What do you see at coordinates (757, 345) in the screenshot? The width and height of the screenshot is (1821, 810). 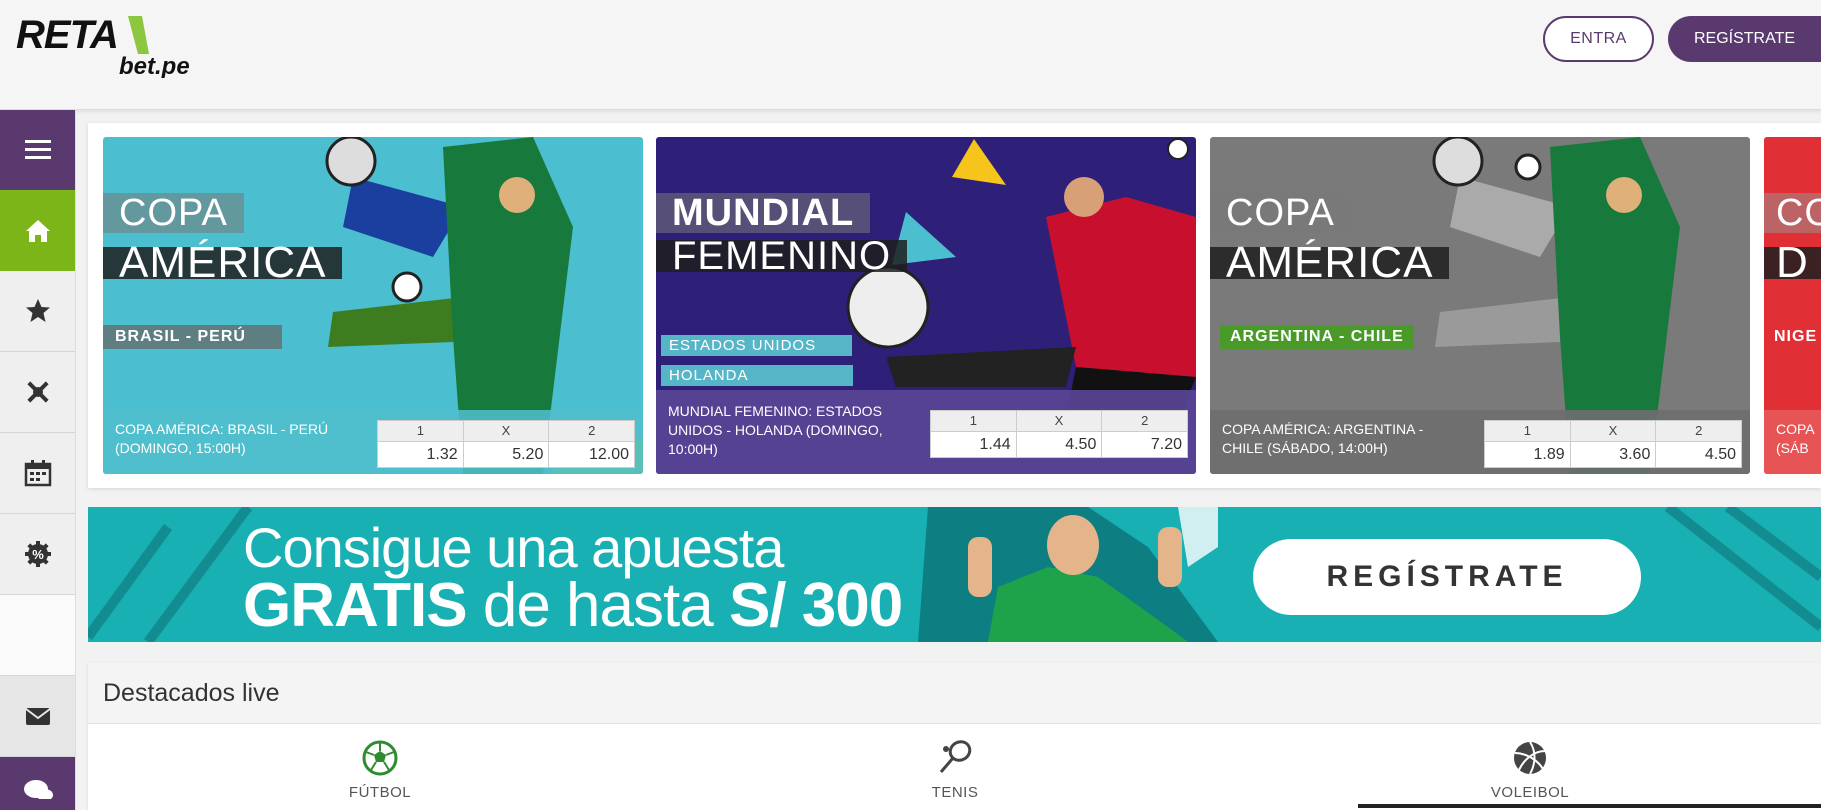 I see `card-team-tag: ESTADOS UNIDOS` at bounding box center [757, 345].